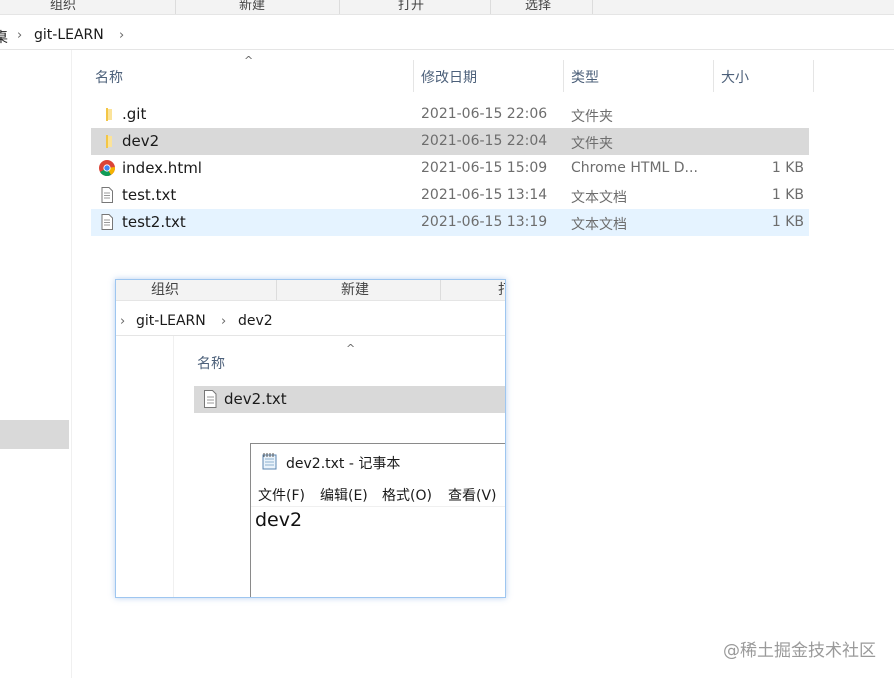  I want to click on column-header-size: 大小, so click(735, 77).